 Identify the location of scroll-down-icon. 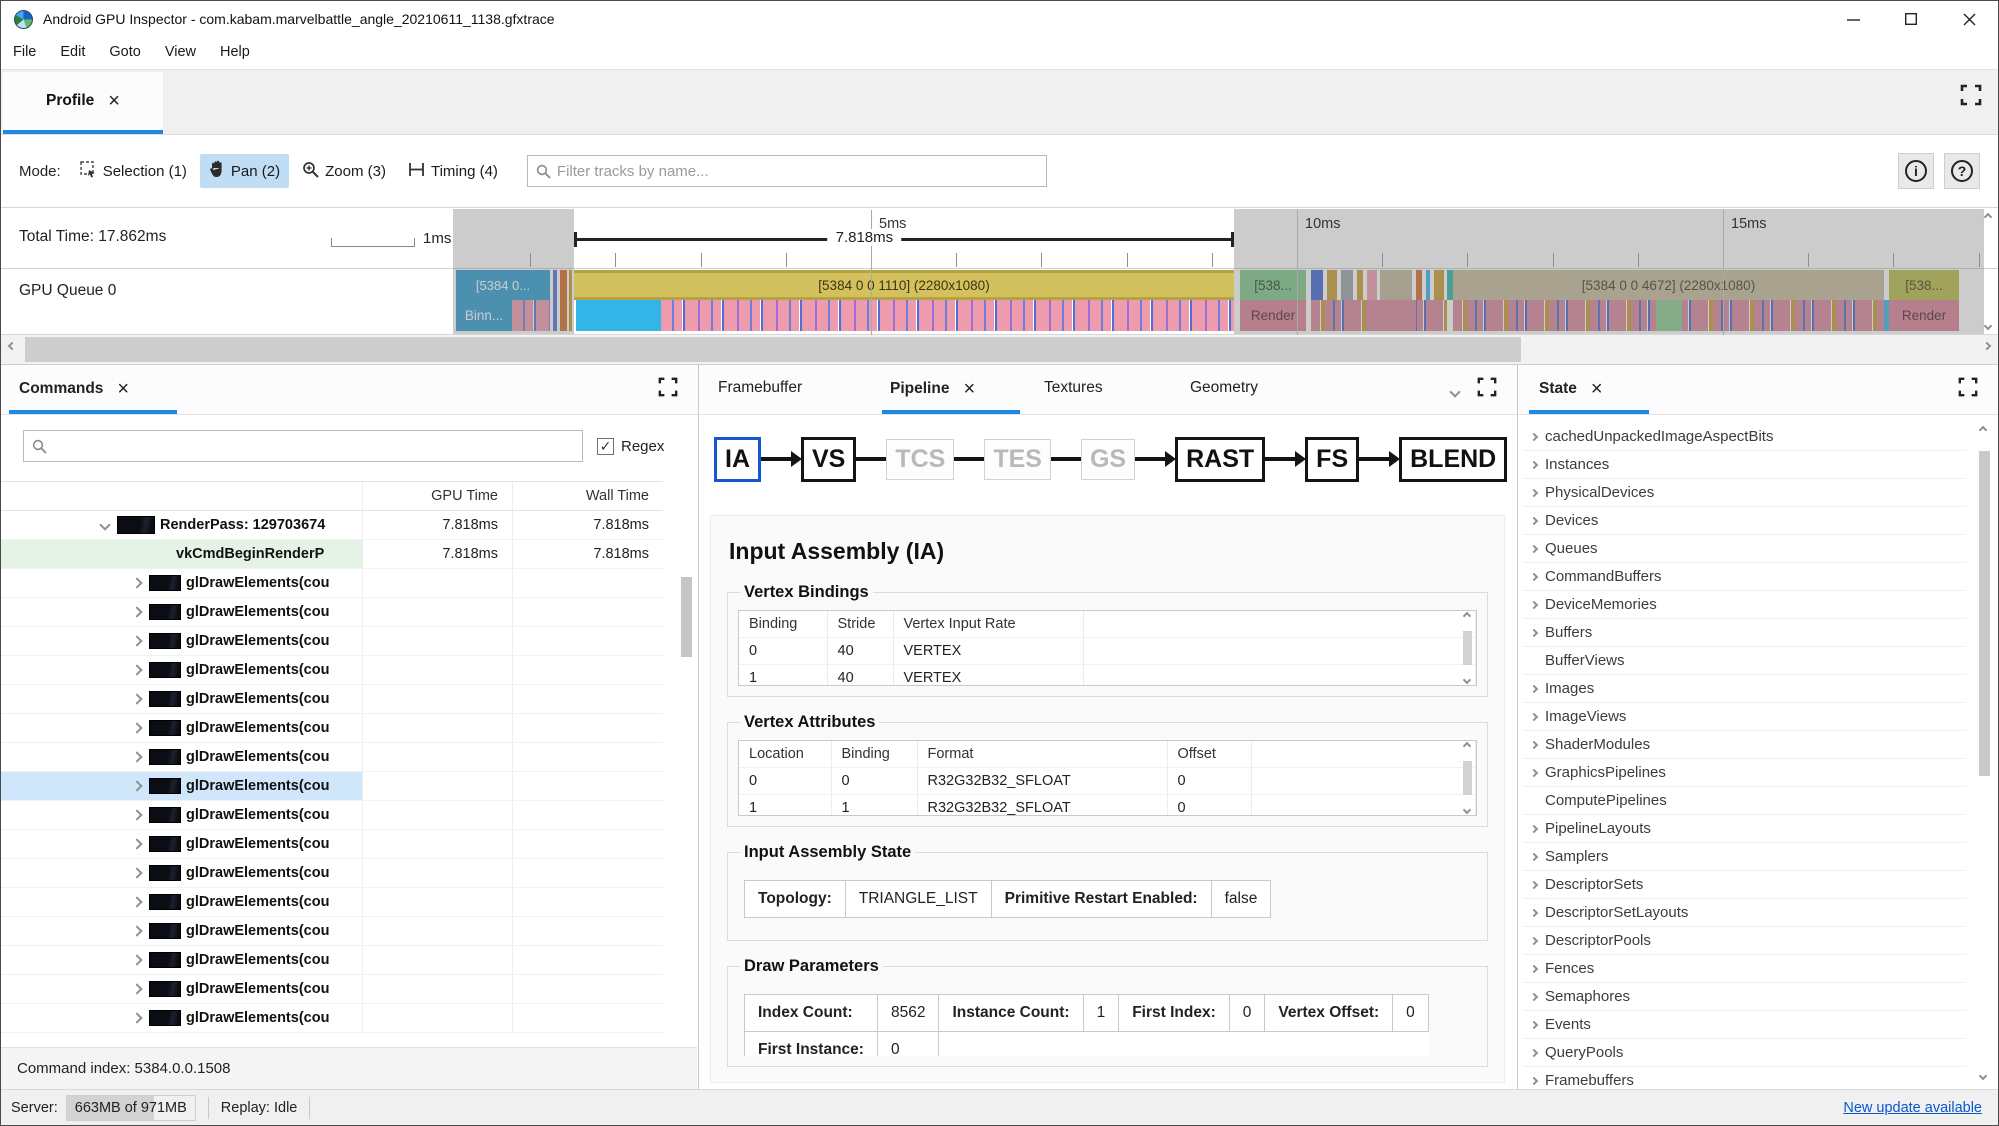
(1988, 326).